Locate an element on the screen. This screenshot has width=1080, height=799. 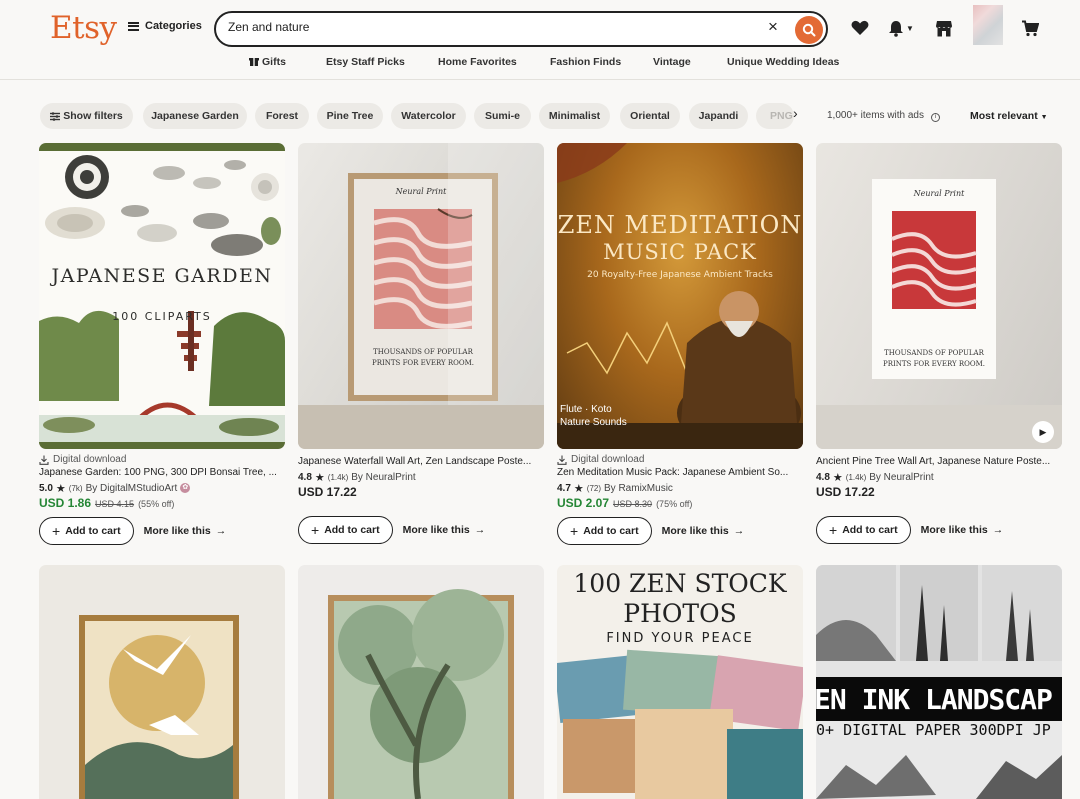
chip-watercolor: Watercolor is located at coordinates (428, 116).